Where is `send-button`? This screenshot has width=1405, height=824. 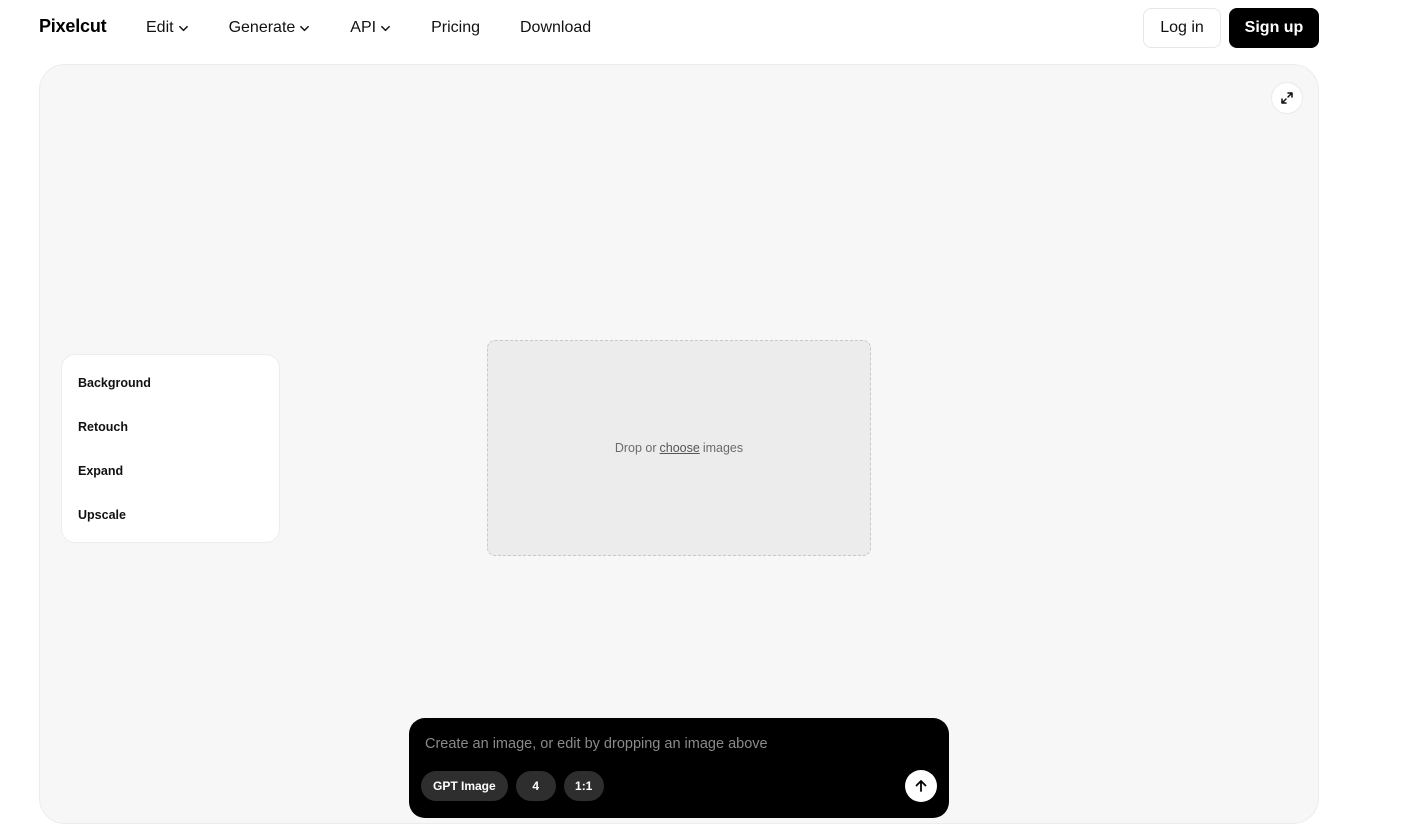
send-button is located at coordinates (921, 786).